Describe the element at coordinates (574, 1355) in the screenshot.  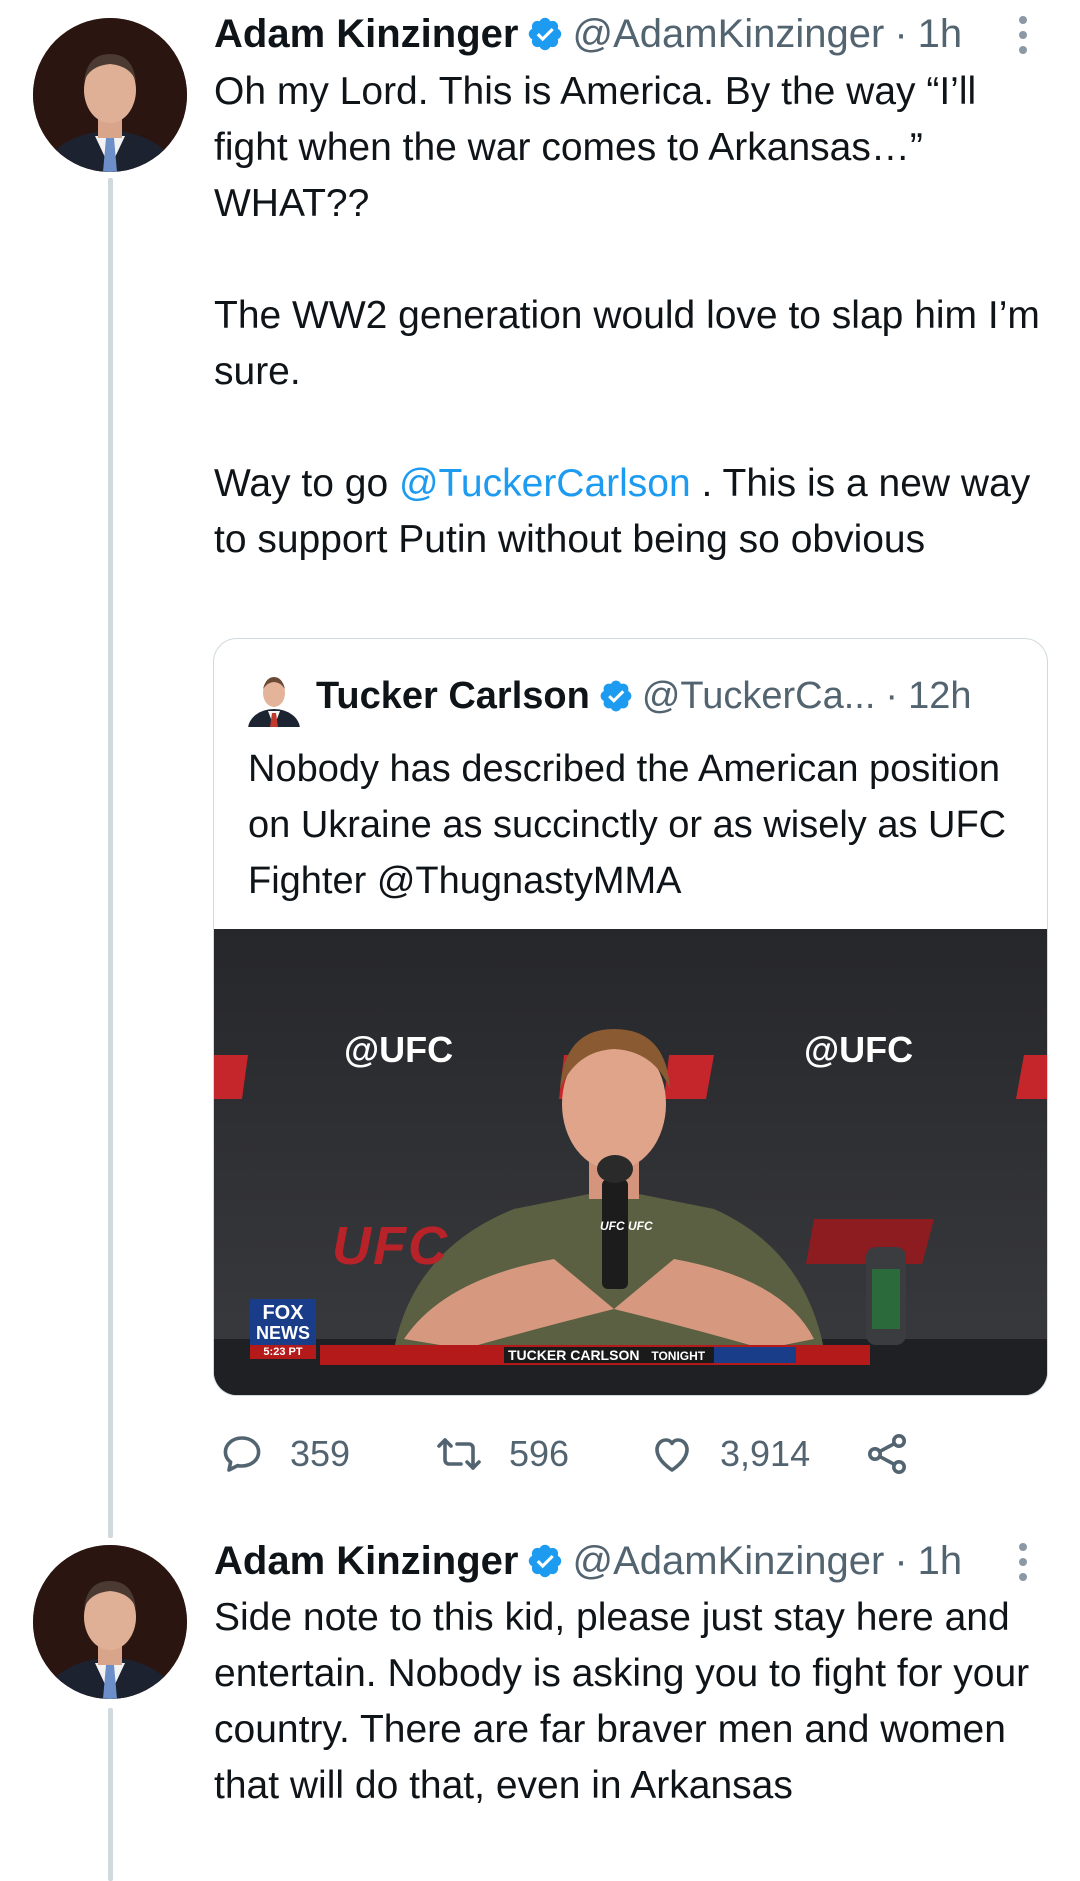
I see `show-name-left: TUCKER CARLSON` at that location.